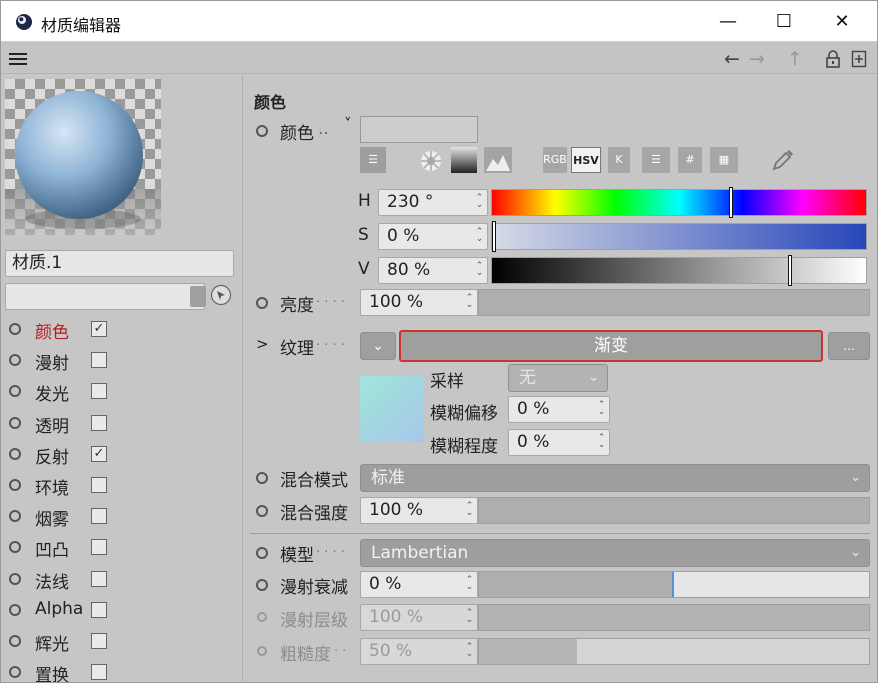 This screenshot has height=683, width=878. Describe the element at coordinates (419, 129) in the screenshot. I see `color-swatch` at that location.